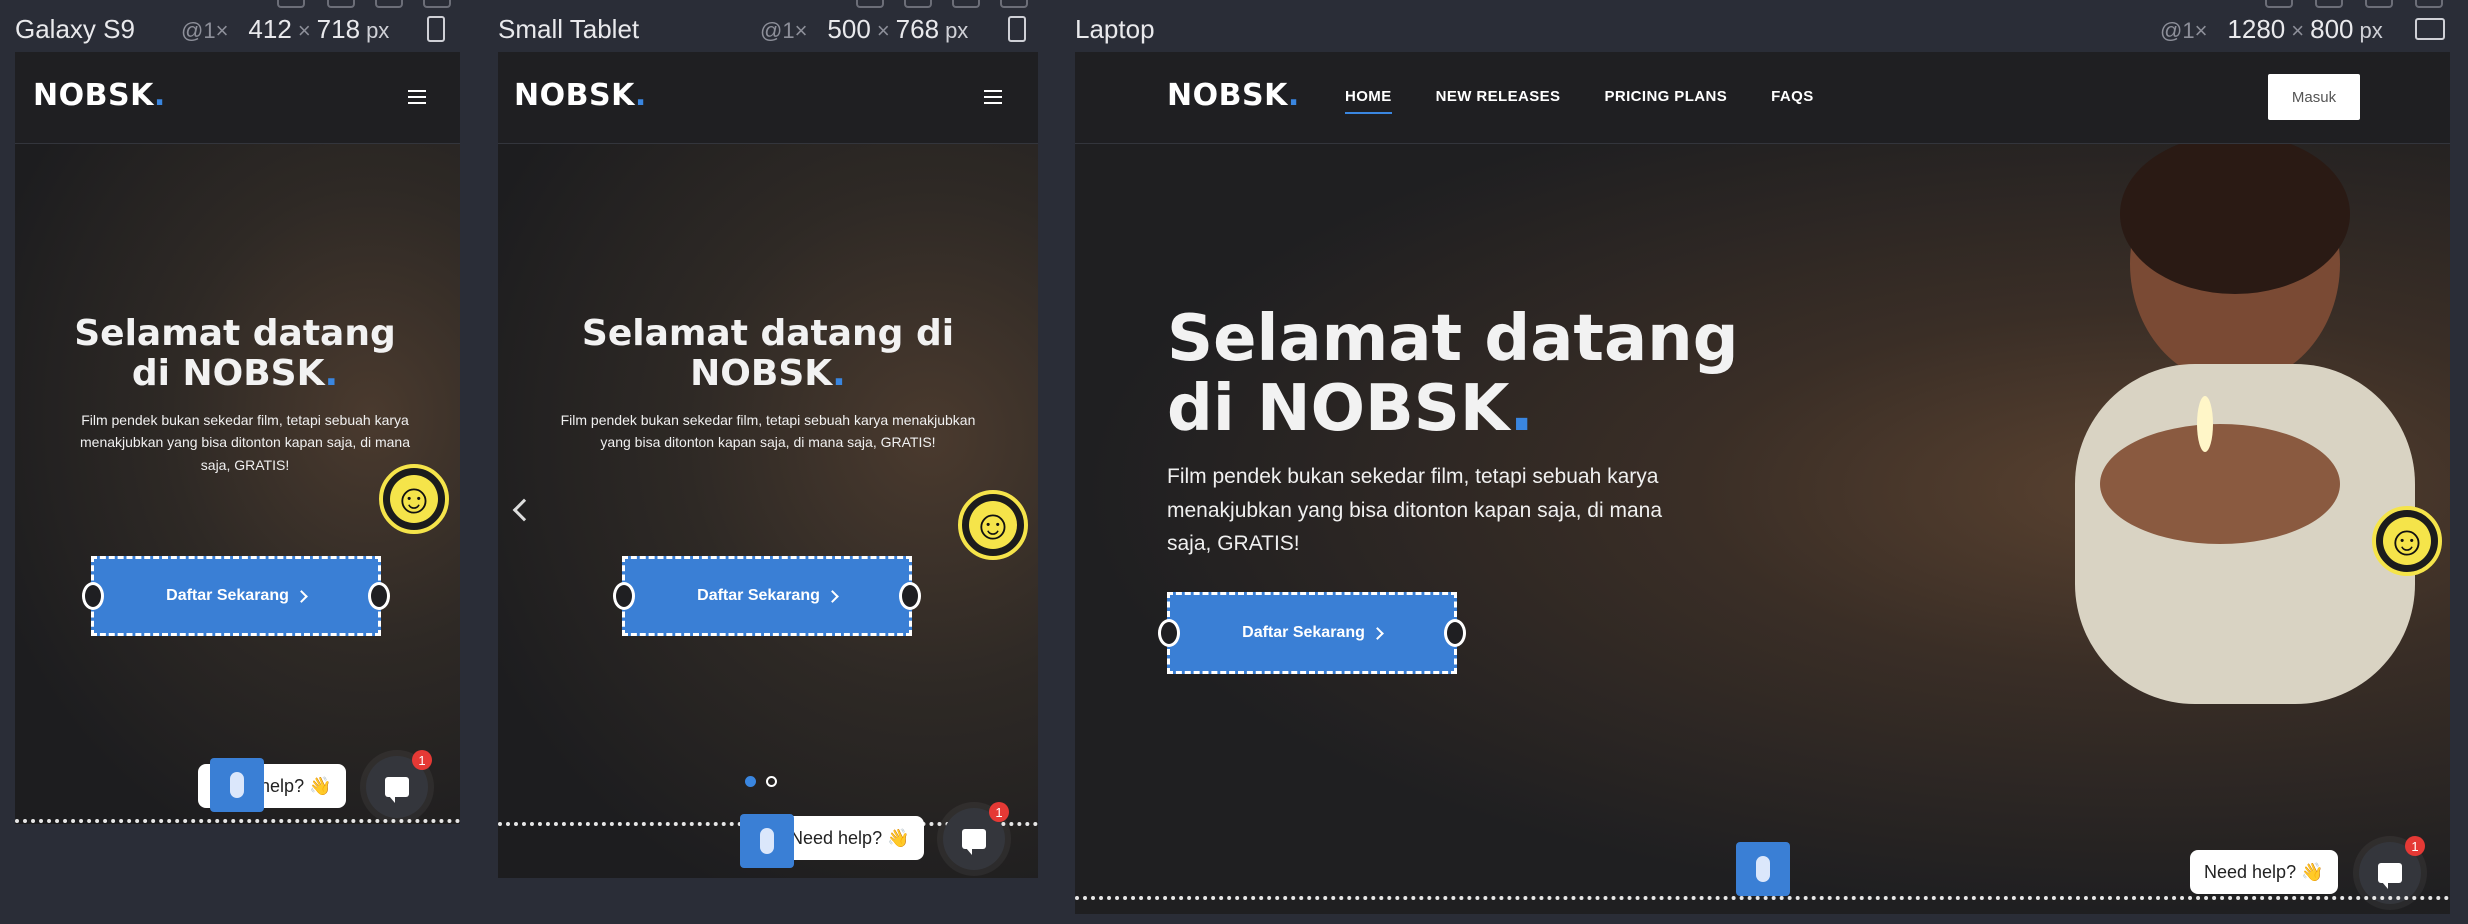 This screenshot has width=2468, height=924. I want to click on main-menu: HOME NEW RELEASES PRICING PLANS FAQS, so click(1579, 101).